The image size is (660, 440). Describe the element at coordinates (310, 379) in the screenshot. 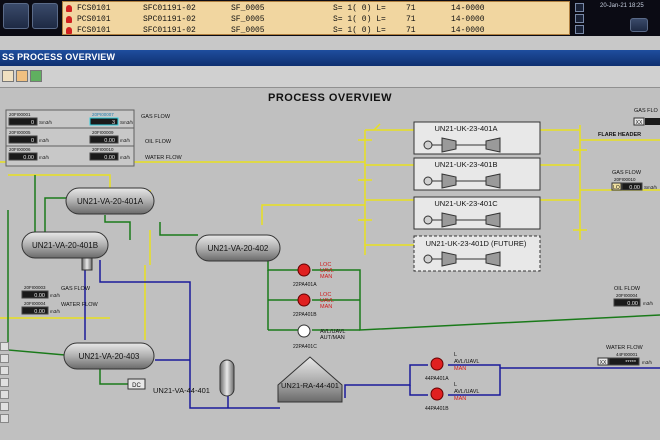

I see `tank-ra-44-401: UN21-RA-44-401` at that location.